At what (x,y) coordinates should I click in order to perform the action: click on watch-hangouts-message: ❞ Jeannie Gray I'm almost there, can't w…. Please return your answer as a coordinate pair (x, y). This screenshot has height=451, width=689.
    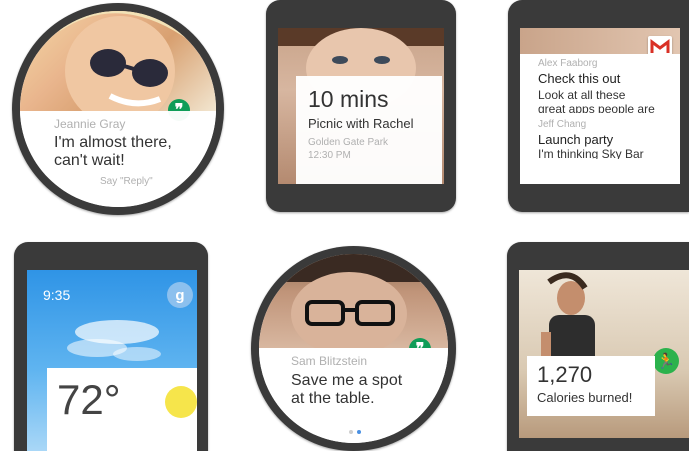
    Looking at the image, I should click on (118, 109).